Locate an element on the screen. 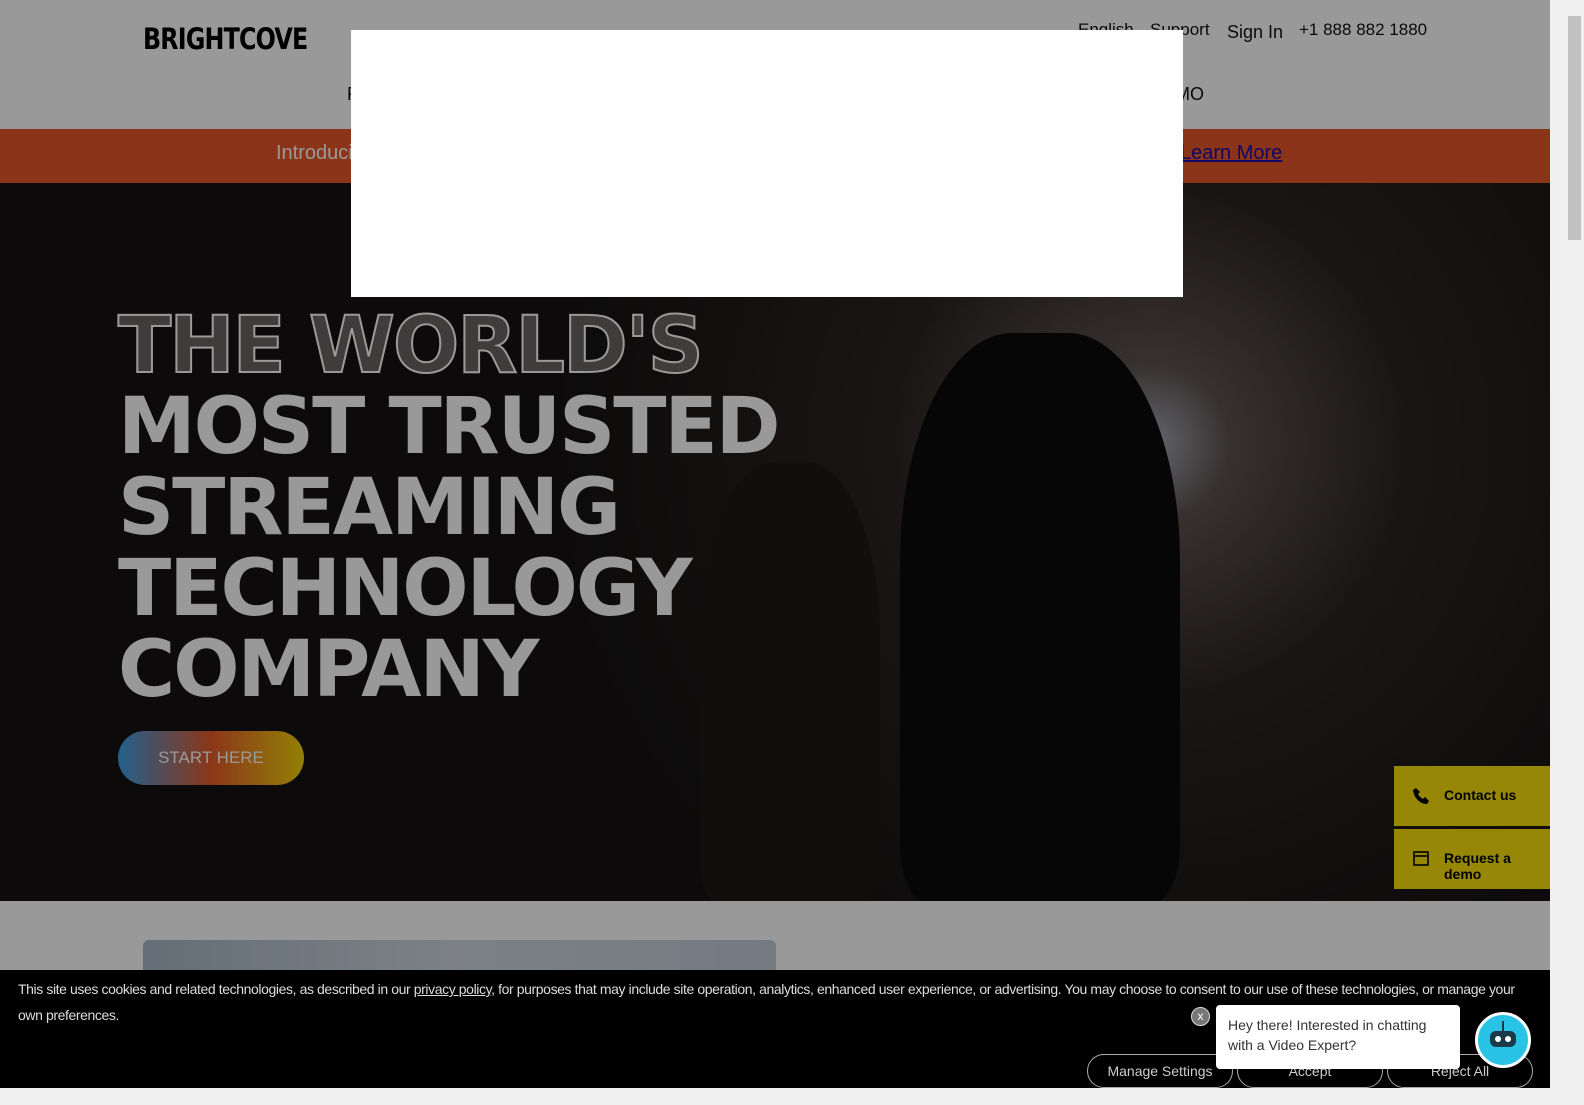 The image size is (1584, 1105). horizontal-scrollbar is located at coordinates (775, 1096).